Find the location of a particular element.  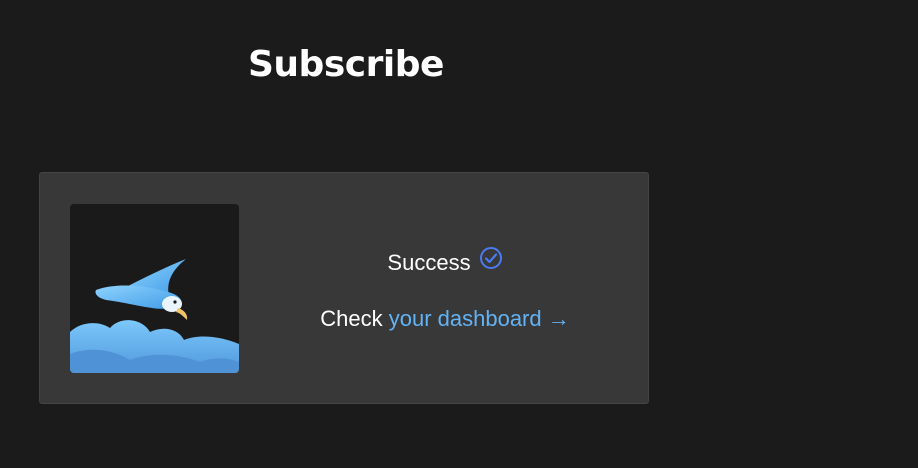

dashboard-message: Check your dashboard → is located at coordinates (445, 319).